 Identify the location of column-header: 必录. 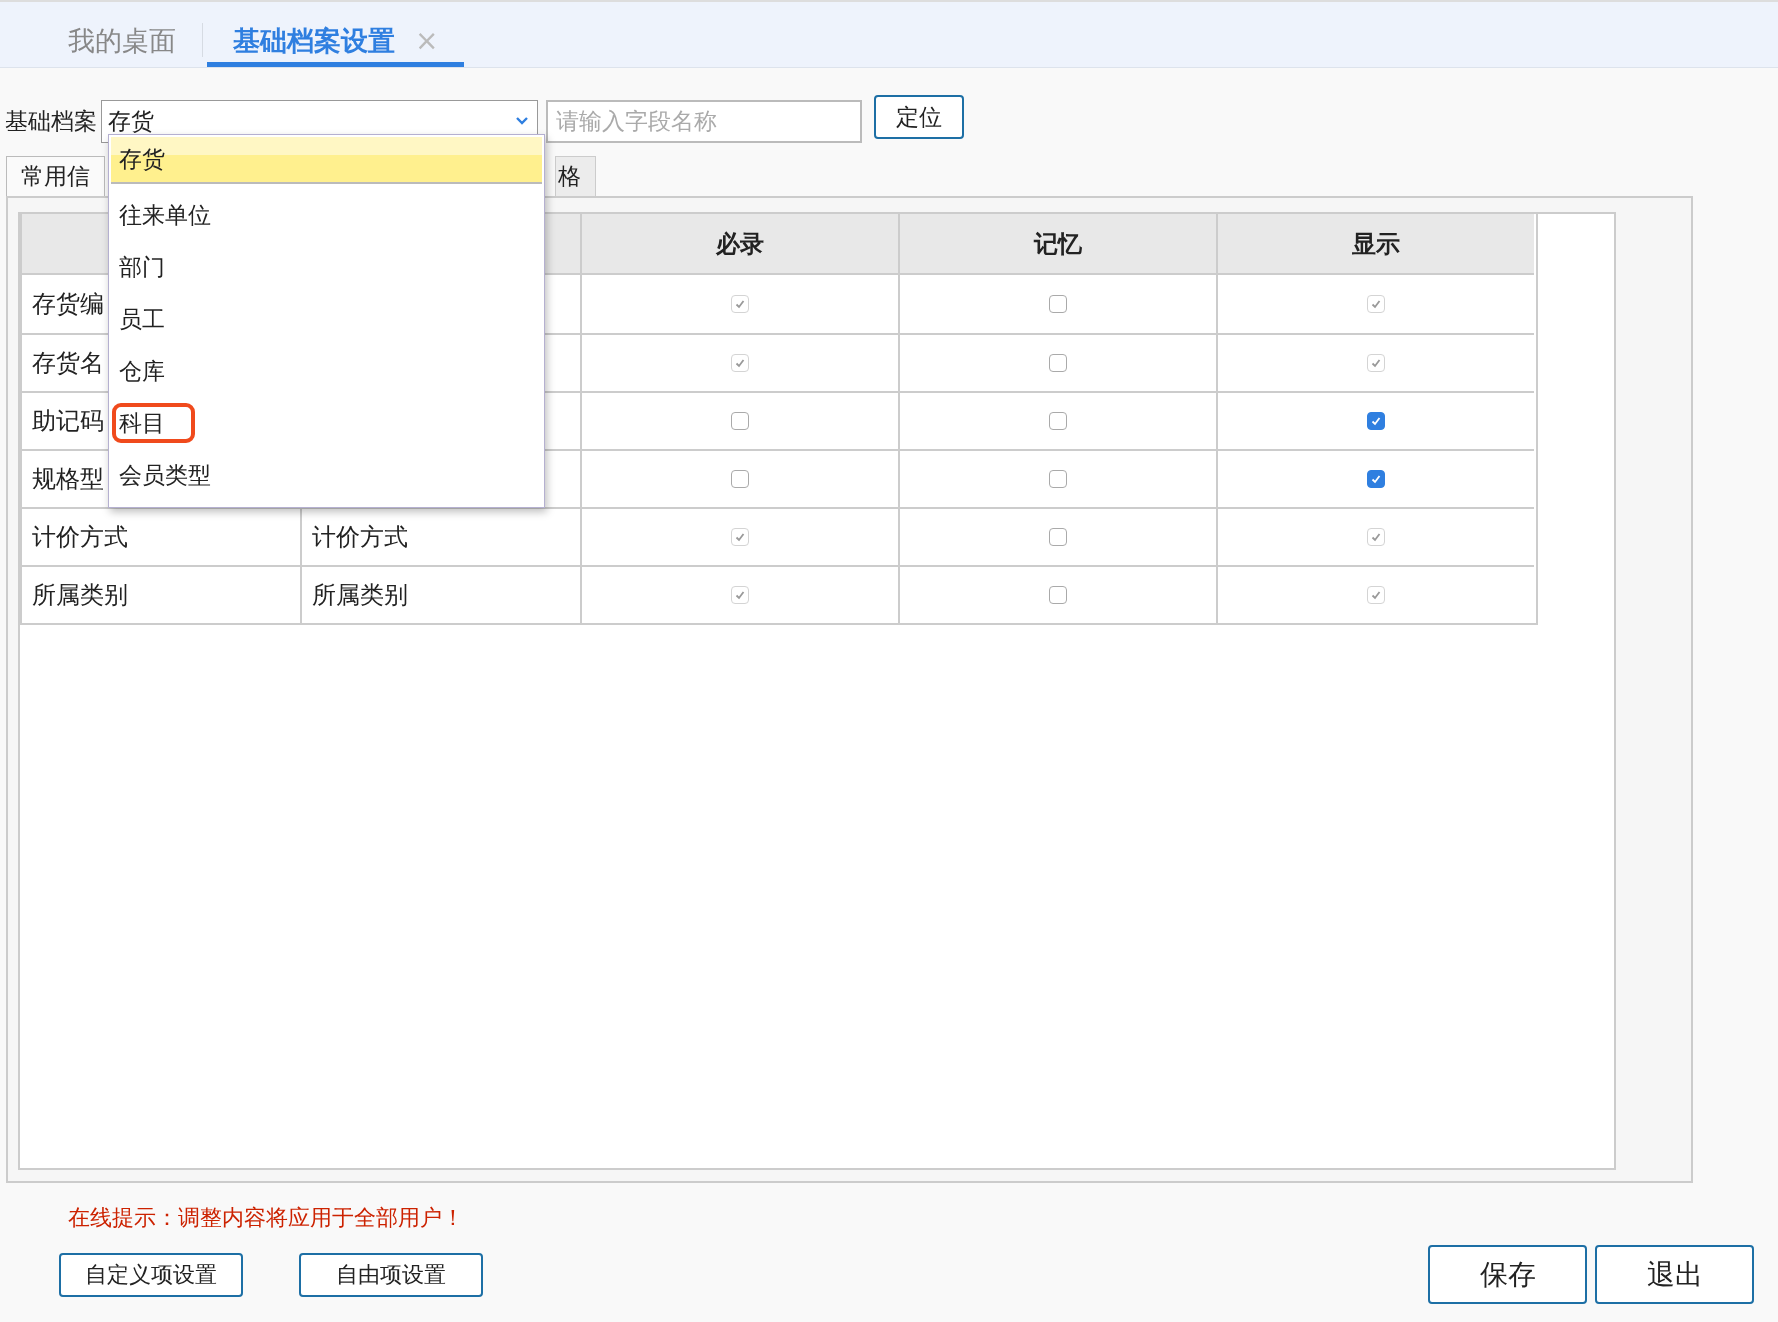
(739, 244).